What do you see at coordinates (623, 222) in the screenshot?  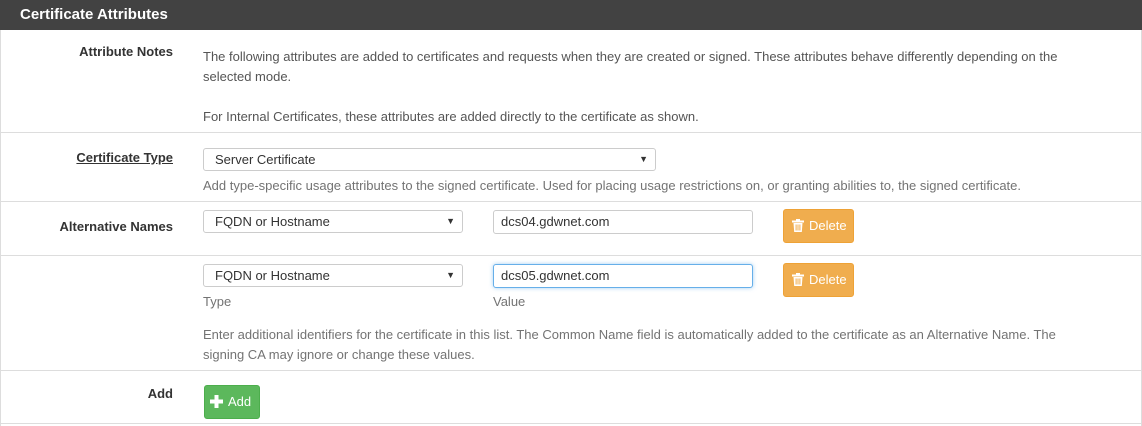 I see `alt-name-value-input-1: dcs04.gdwnet.com` at bounding box center [623, 222].